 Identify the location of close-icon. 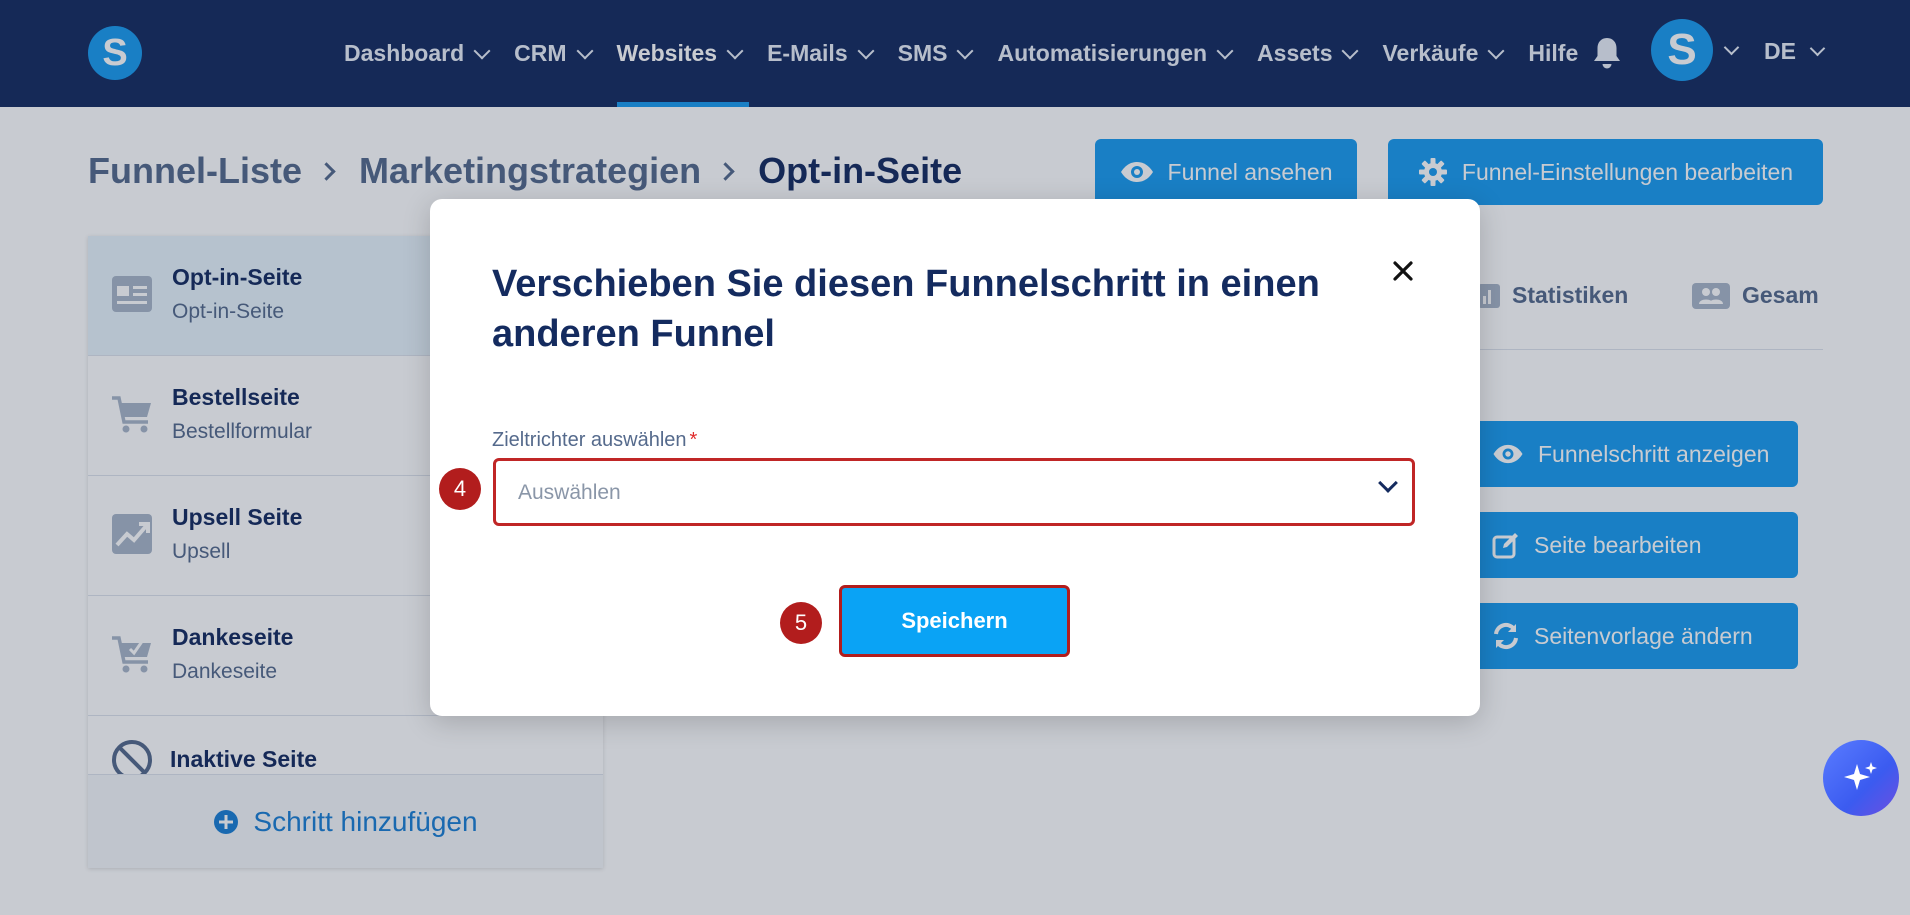
(1403, 271).